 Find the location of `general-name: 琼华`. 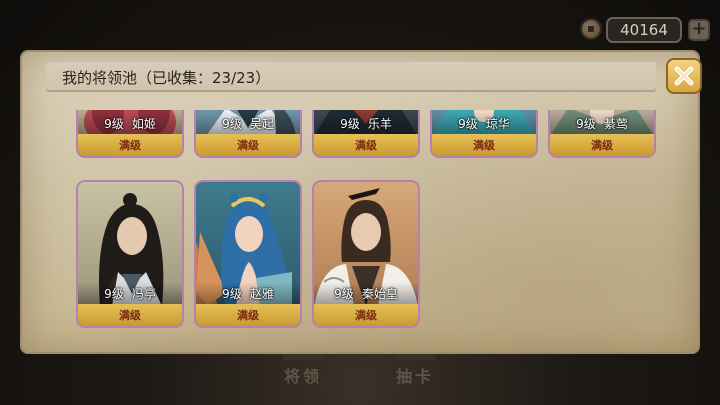

general-name: 琼华 is located at coordinates (497, 123).